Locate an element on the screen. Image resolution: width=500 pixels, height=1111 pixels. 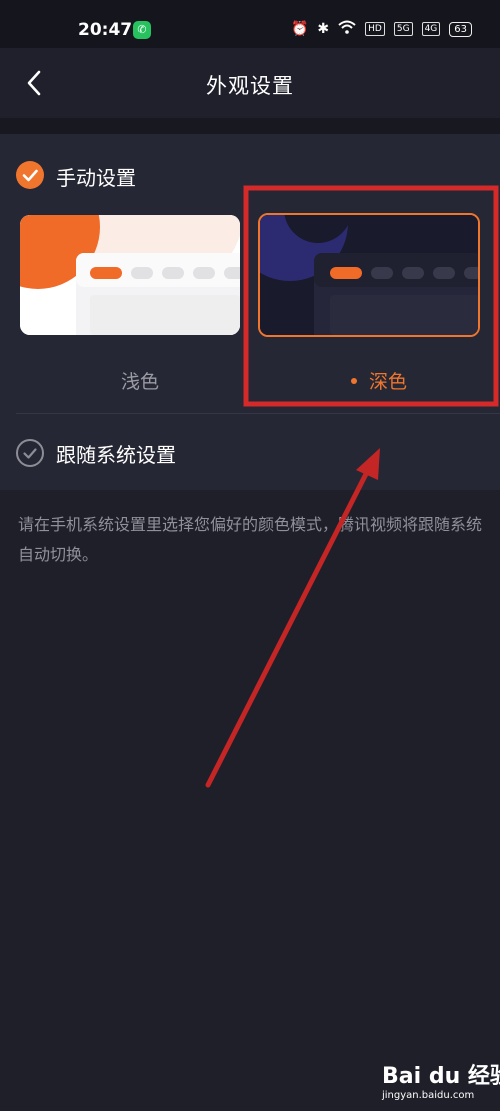
light-theme-preview is located at coordinates (130, 275).